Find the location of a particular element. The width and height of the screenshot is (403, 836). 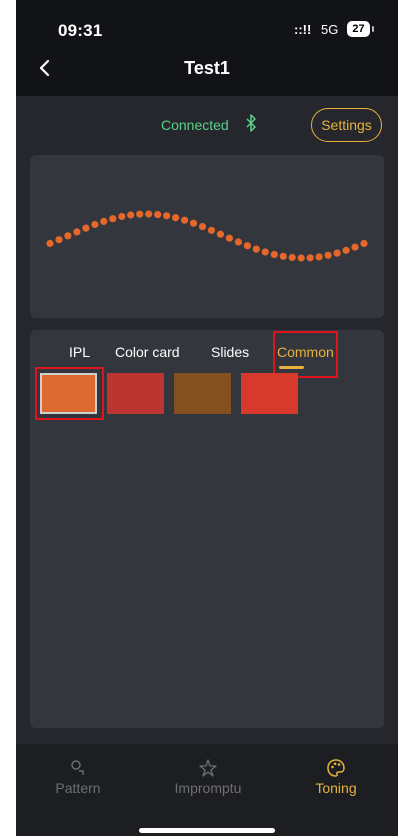

nav-impromptu: Impromptu is located at coordinates (208, 777).